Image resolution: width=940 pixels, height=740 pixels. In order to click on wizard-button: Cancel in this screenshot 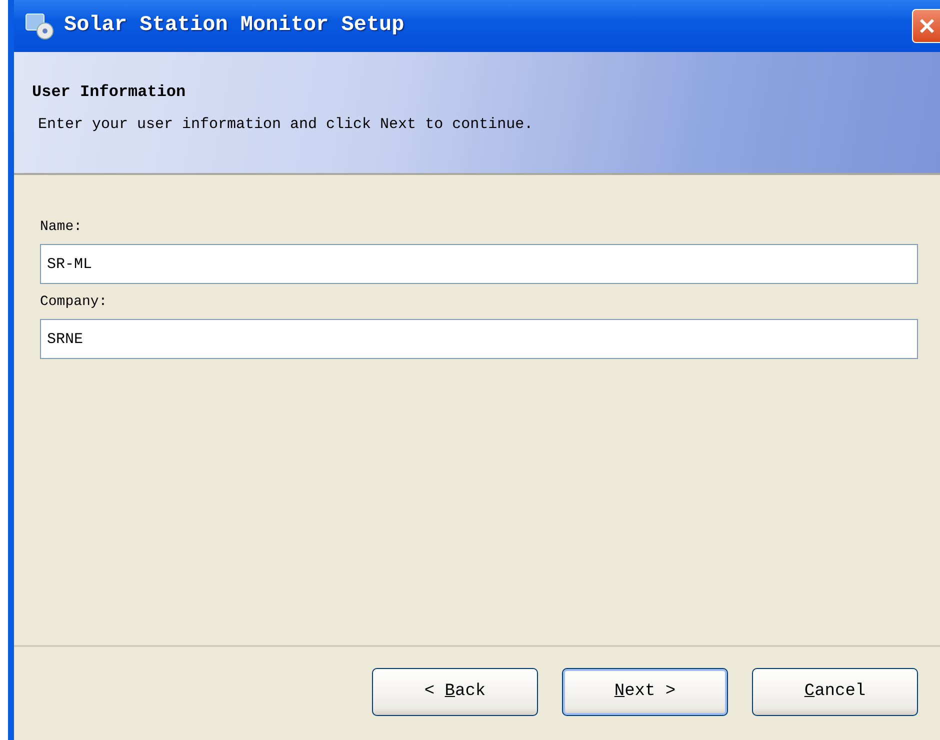, I will do `click(835, 692)`.